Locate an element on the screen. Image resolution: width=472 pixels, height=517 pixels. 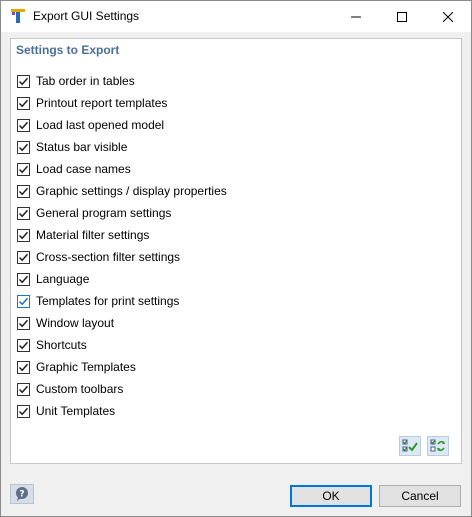
list-item: Graphic Templates is located at coordinates (122, 367).